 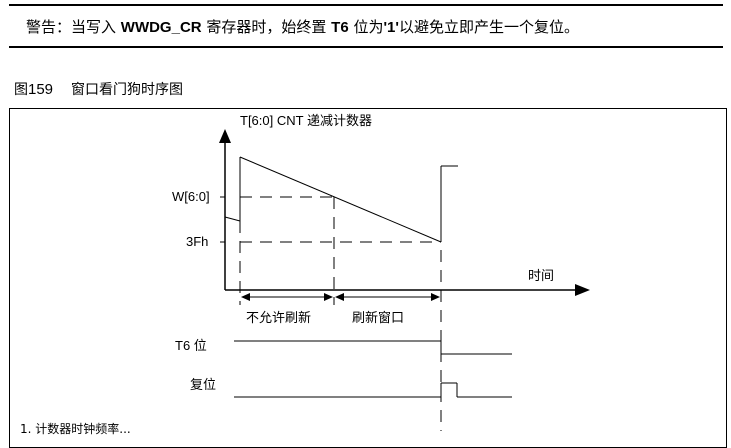 I want to click on region-not-allowed-label: 不允许刷新, so click(x=278, y=318).